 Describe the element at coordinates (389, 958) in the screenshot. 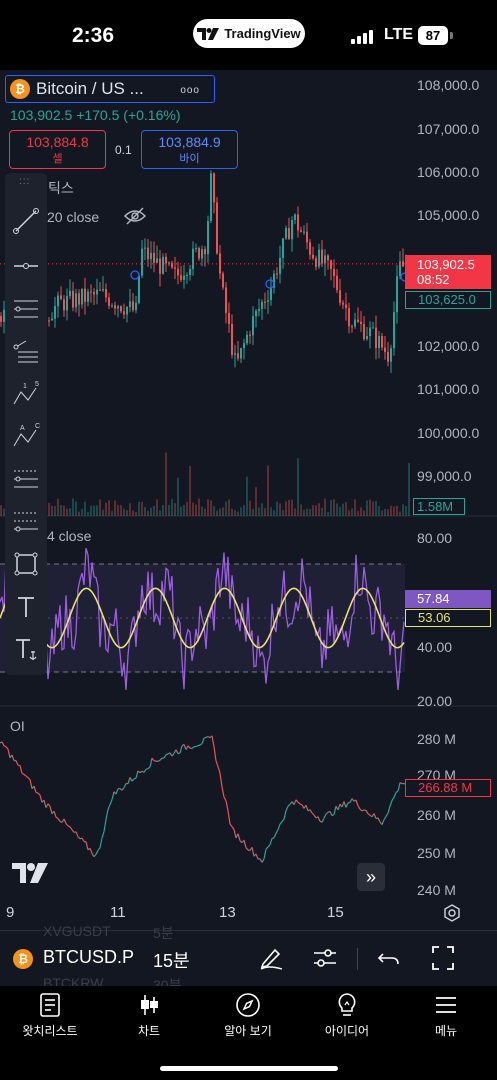

I see `undo-icon` at that location.